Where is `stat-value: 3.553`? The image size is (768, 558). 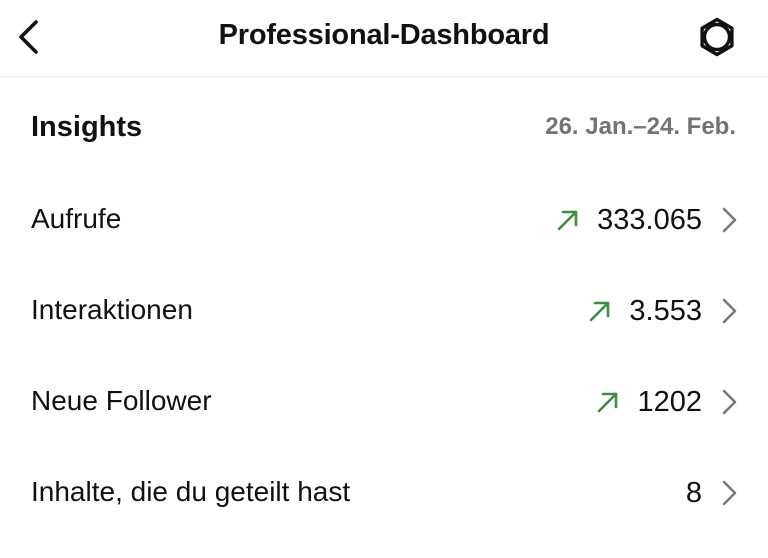
stat-value: 3.553 is located at coordinates (665, 310).